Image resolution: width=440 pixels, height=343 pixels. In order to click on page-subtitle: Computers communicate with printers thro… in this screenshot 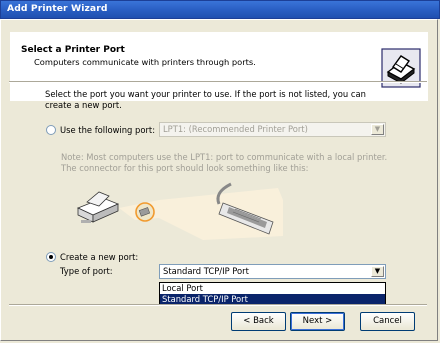, I will do `click(145, 62)`.